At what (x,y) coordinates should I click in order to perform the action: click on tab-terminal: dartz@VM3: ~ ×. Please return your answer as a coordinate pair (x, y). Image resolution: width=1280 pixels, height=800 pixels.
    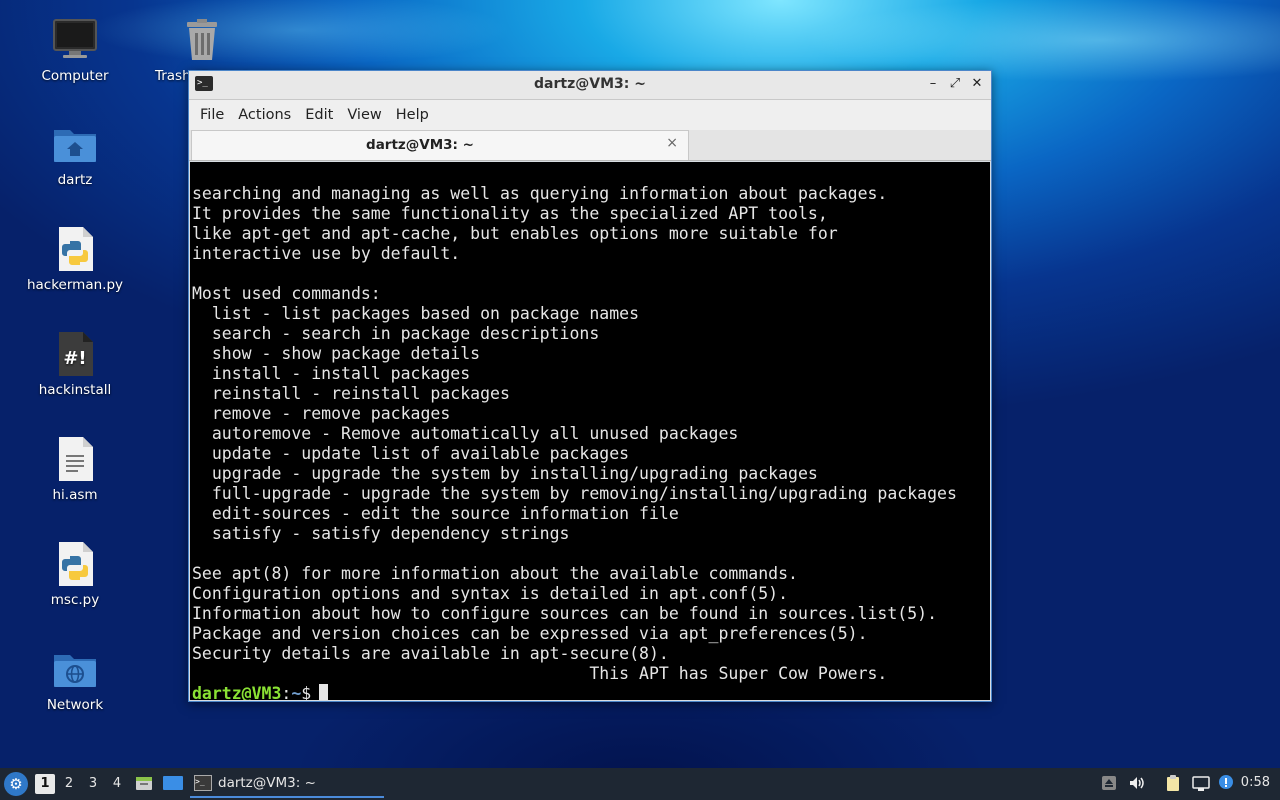
    Looking at the image, I should click on (440, 145).